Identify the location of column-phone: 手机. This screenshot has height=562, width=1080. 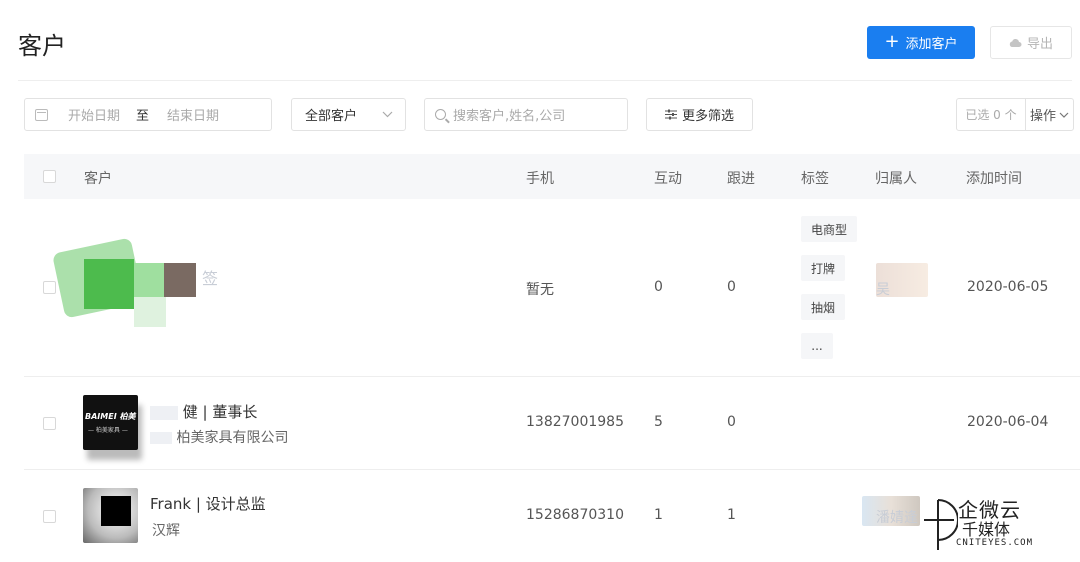
(540, 179).